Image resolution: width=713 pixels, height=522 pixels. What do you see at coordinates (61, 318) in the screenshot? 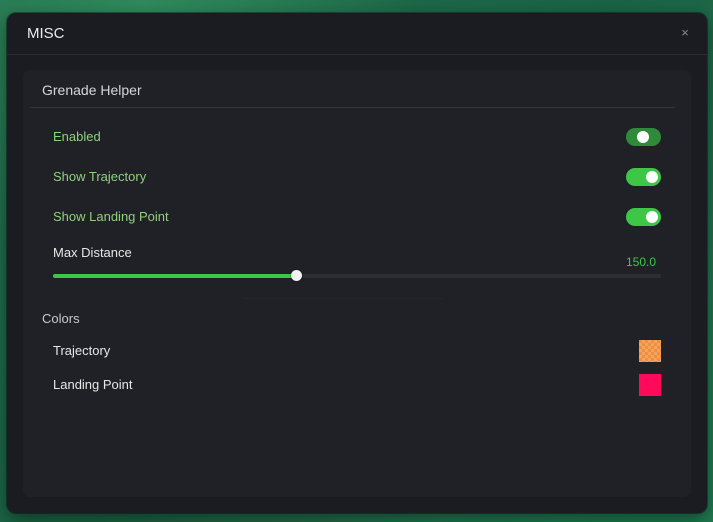
I see `section-title-colors: Colors` at bounding box center [61, 318].